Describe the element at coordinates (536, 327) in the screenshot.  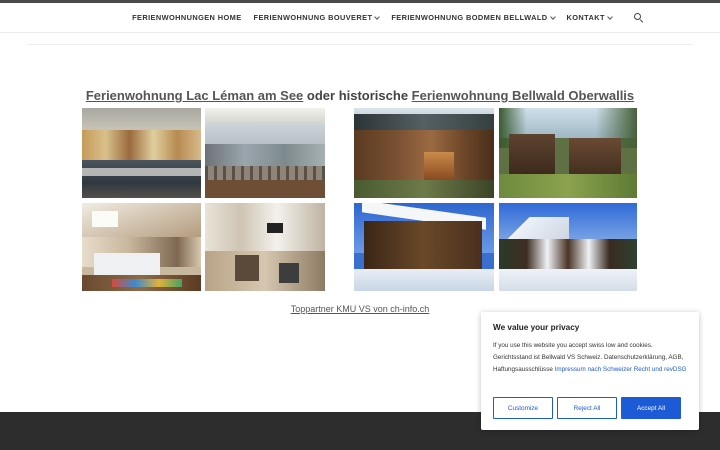
I see `cookie-title: We value your privacy` at that location.